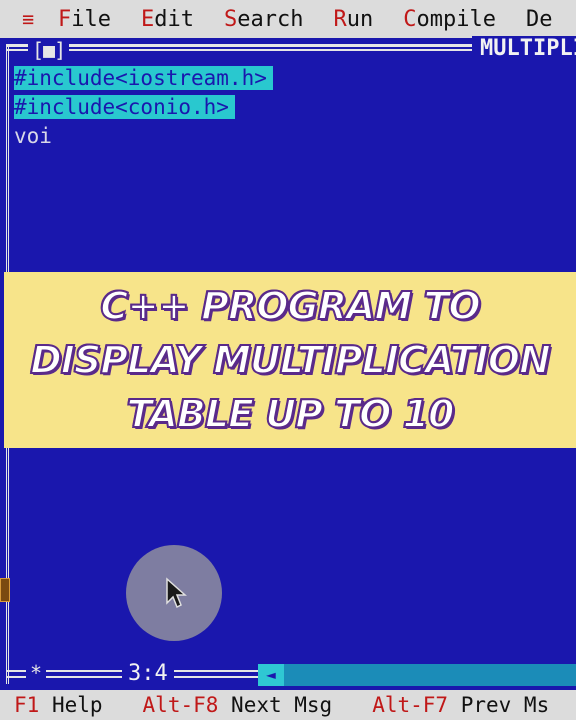  I want to click on menu-run-hotkey: R, so click(340, 19).